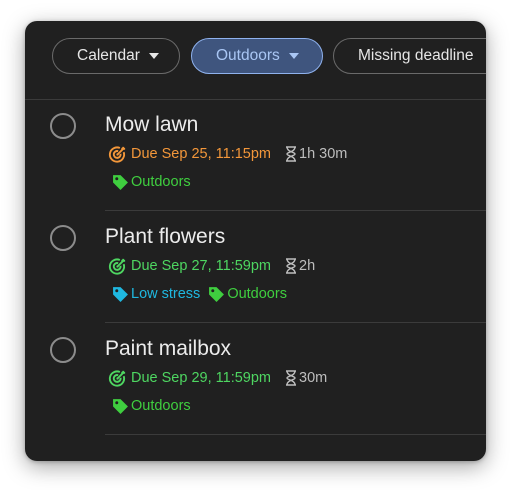 The image size is (511, 490). I want to click on task-meta: Due Sep 27, 11:59pm 2h, so click(211, 266).